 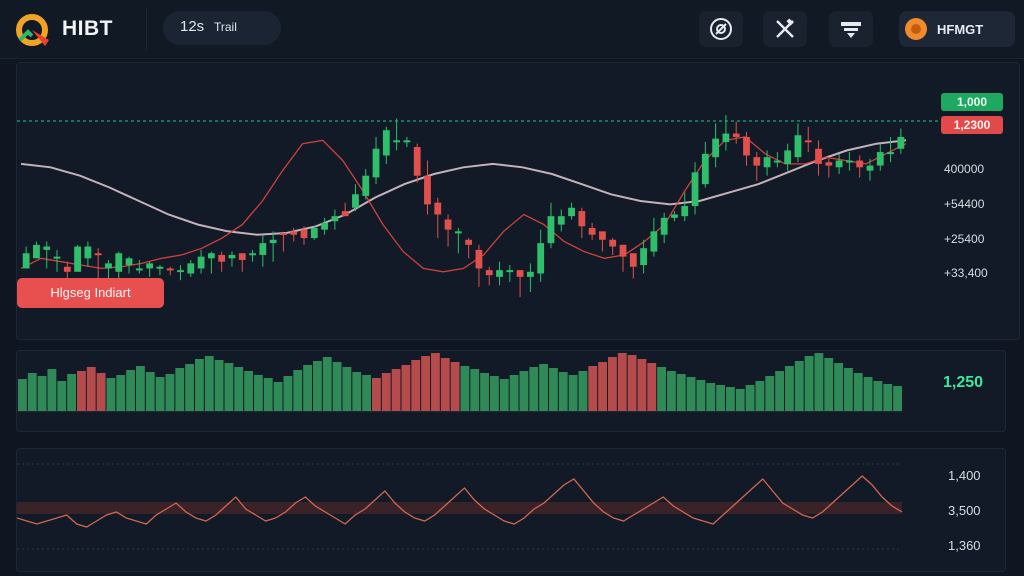 What do you see at coordinates (460, 501) in the screenshot?
I see `oscillator-line` at bounding box center [460, 501].